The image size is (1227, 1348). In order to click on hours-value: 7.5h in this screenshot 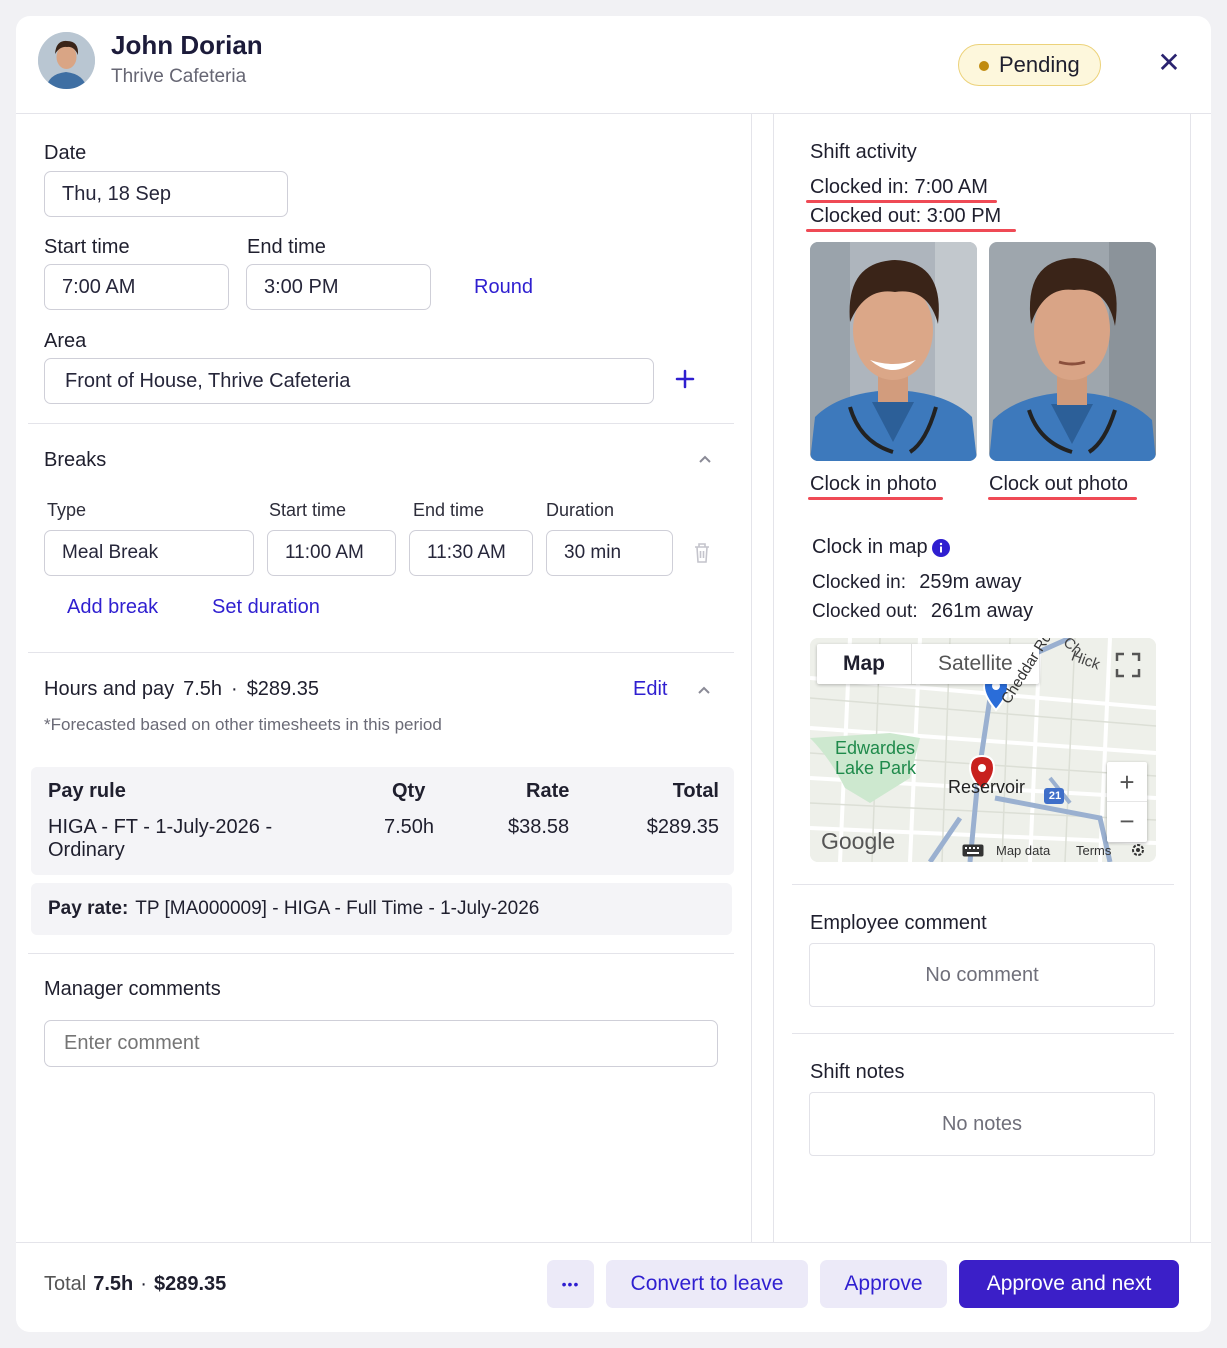, I will do `click(203, 689)`.